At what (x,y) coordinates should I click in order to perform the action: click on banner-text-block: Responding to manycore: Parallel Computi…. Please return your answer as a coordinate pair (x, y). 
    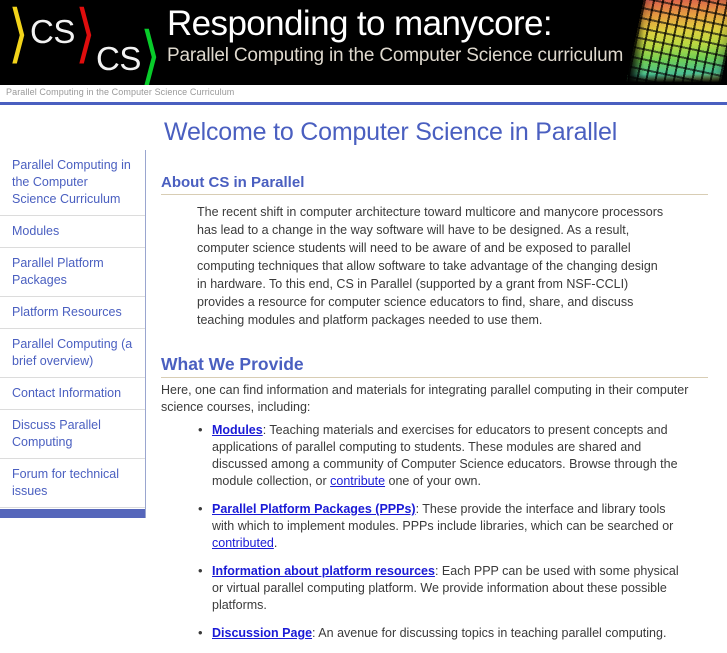
    Looking at the image, I should click on (402, 36).